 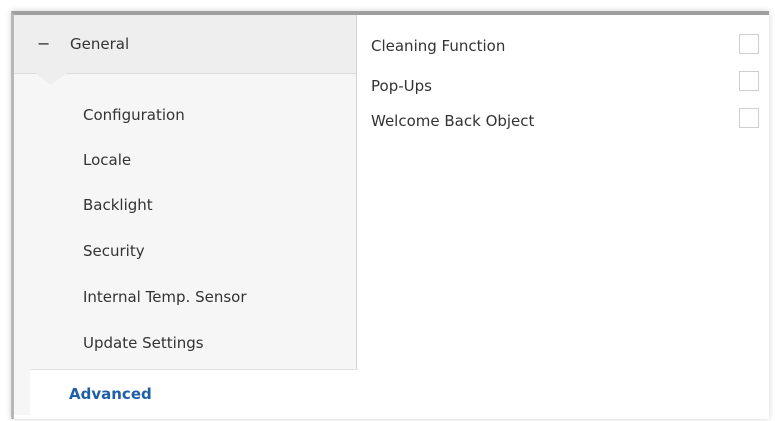 I want to click on sidebar-item-locale: Locale, so click(x=107, y=160).